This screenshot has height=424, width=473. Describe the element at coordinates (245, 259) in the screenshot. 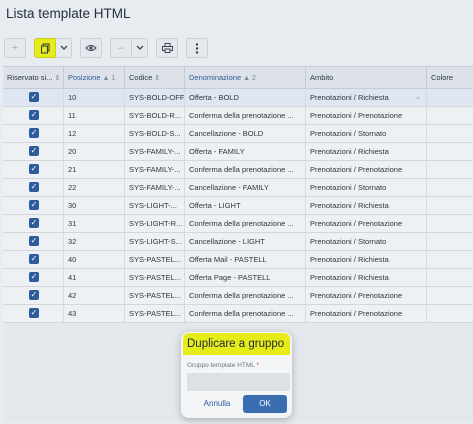

I see `denominazione-cell: Offerta Mail - PASTELL` at that location.